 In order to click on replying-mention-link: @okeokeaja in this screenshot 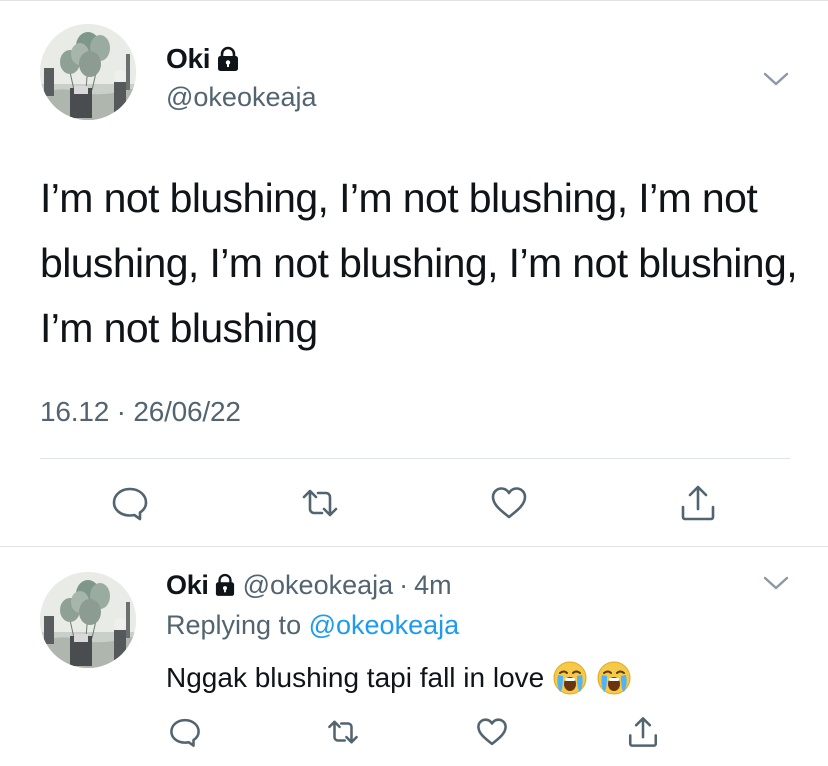, I will do `click(384, 625)`.